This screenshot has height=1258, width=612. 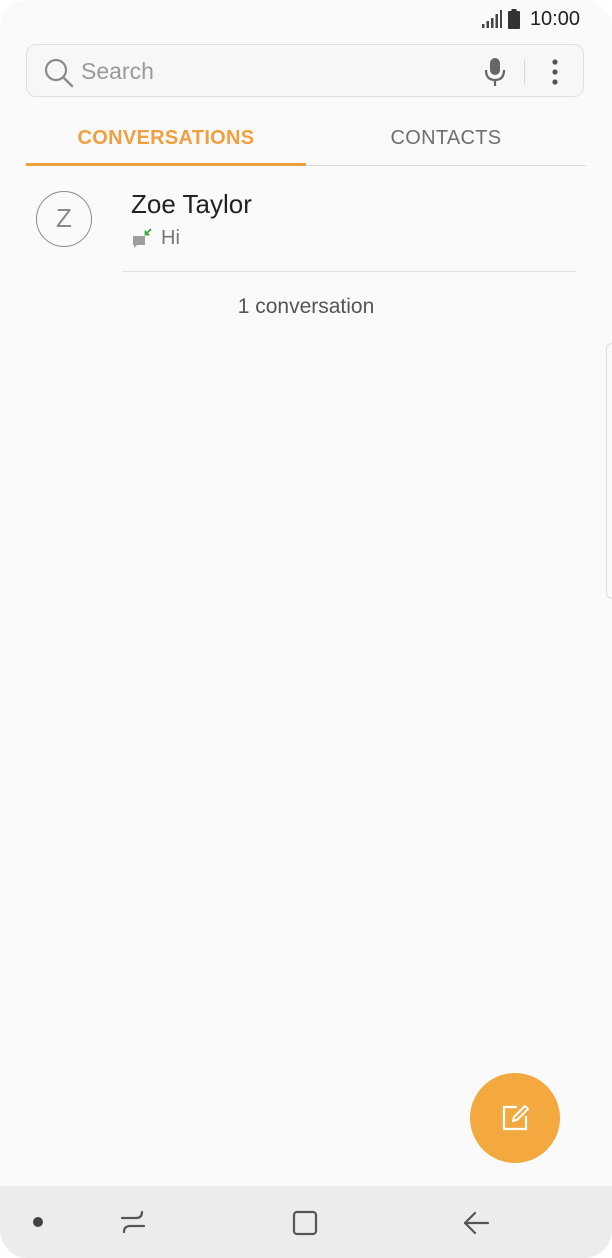 What do you see at coordinates (133, 1222) in the screenshot?
I see `recents-icon` at bounding box center [133, 1222].